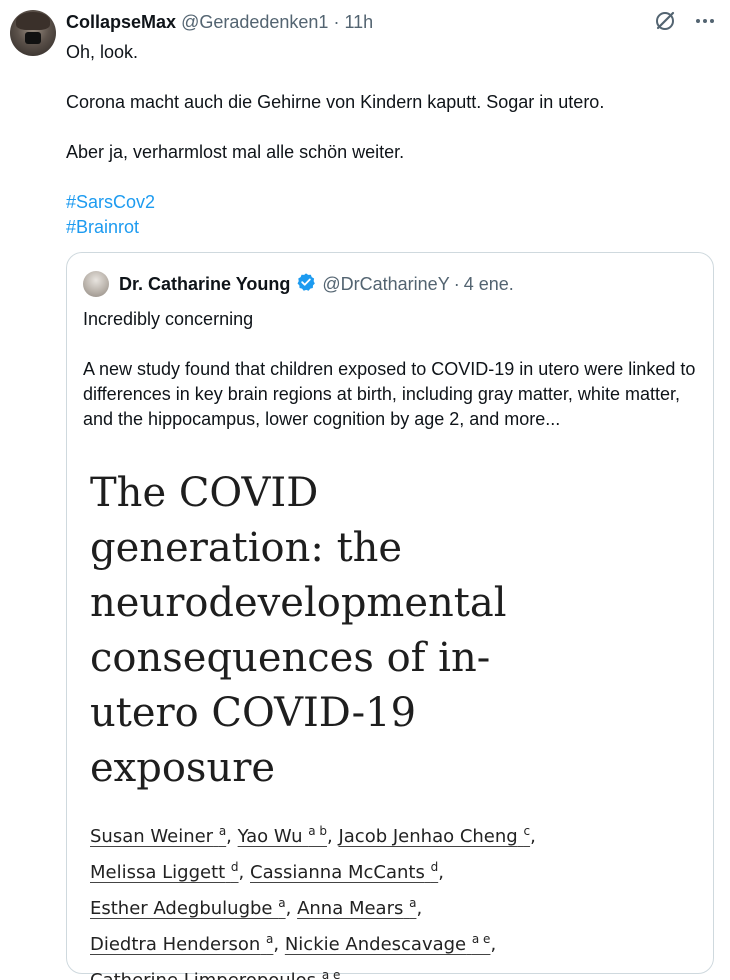 The width and height of the screenshot is (730, 980). Describe the element at coordinates (685, 21) in the screenshot. I see `tweet-actions-top` at that location.